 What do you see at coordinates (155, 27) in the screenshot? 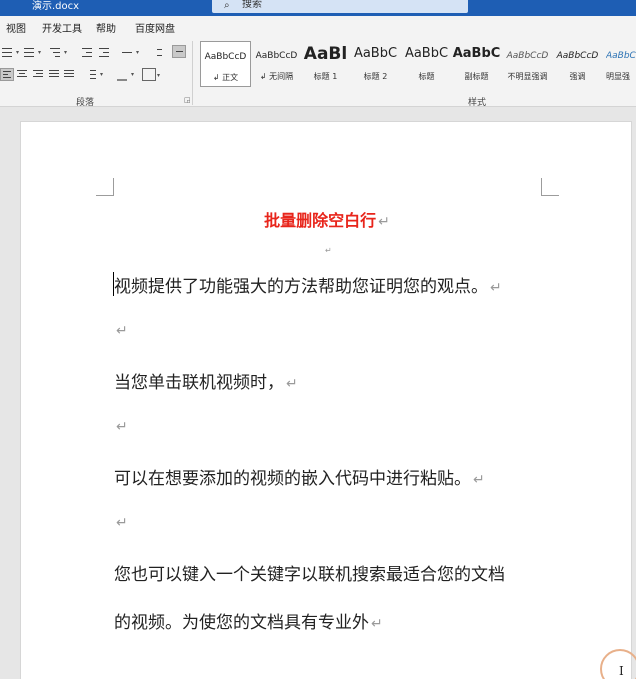
I see `tab-baidu-netdisk: 百度网盘` at bounding box center [155, 27].